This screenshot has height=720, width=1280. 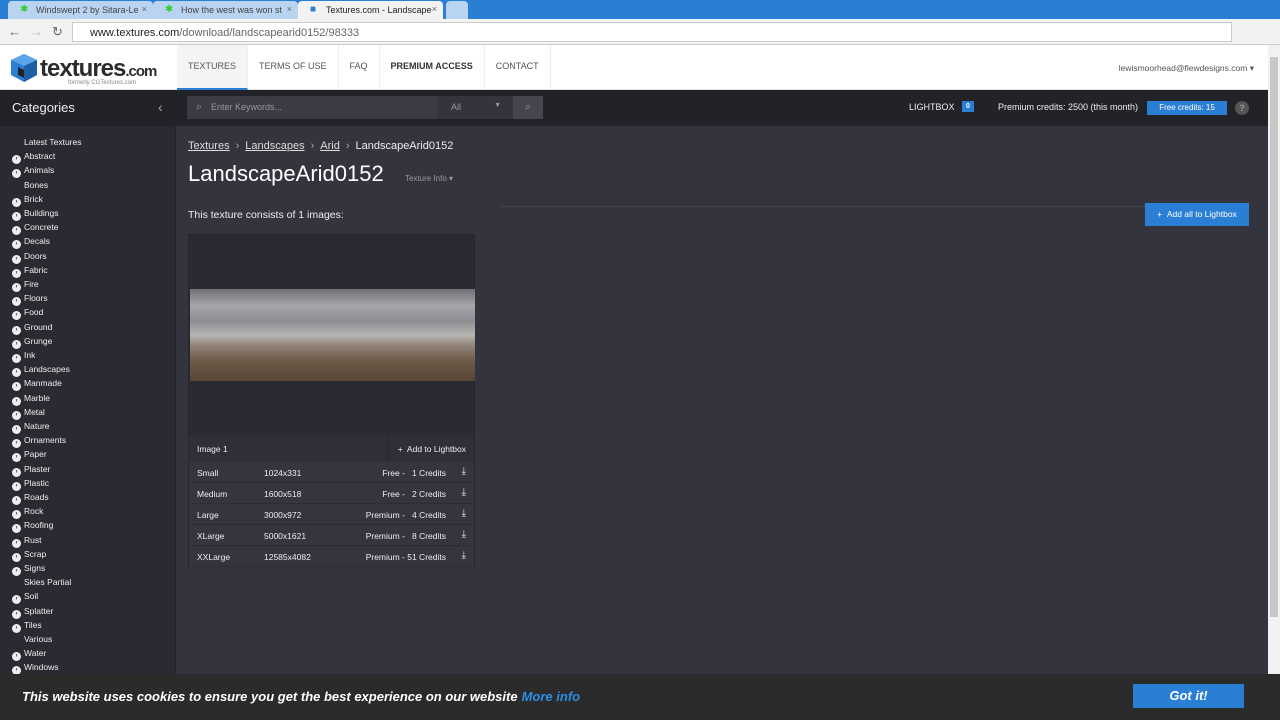 What do you see at coordinates (35, 229) in the screenshot?
I see `sidebar-item: › Concrete` at bounding box center [35, 229].